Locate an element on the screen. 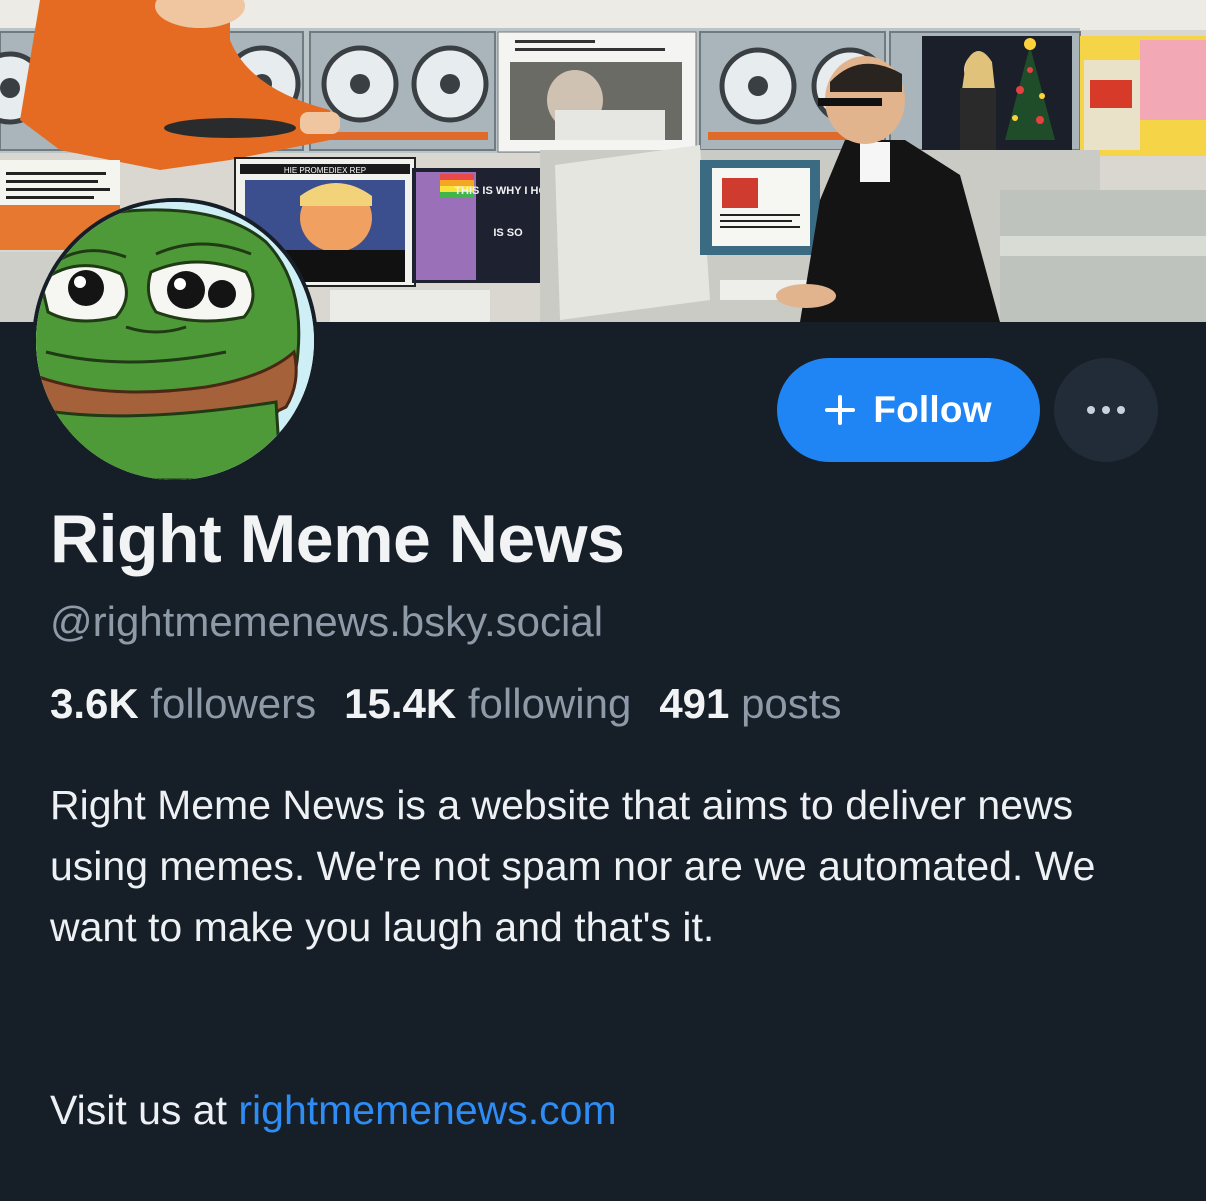 This screenshot has height=1201, width=1206. posts-label: posts is located at coordinates (791, 703).